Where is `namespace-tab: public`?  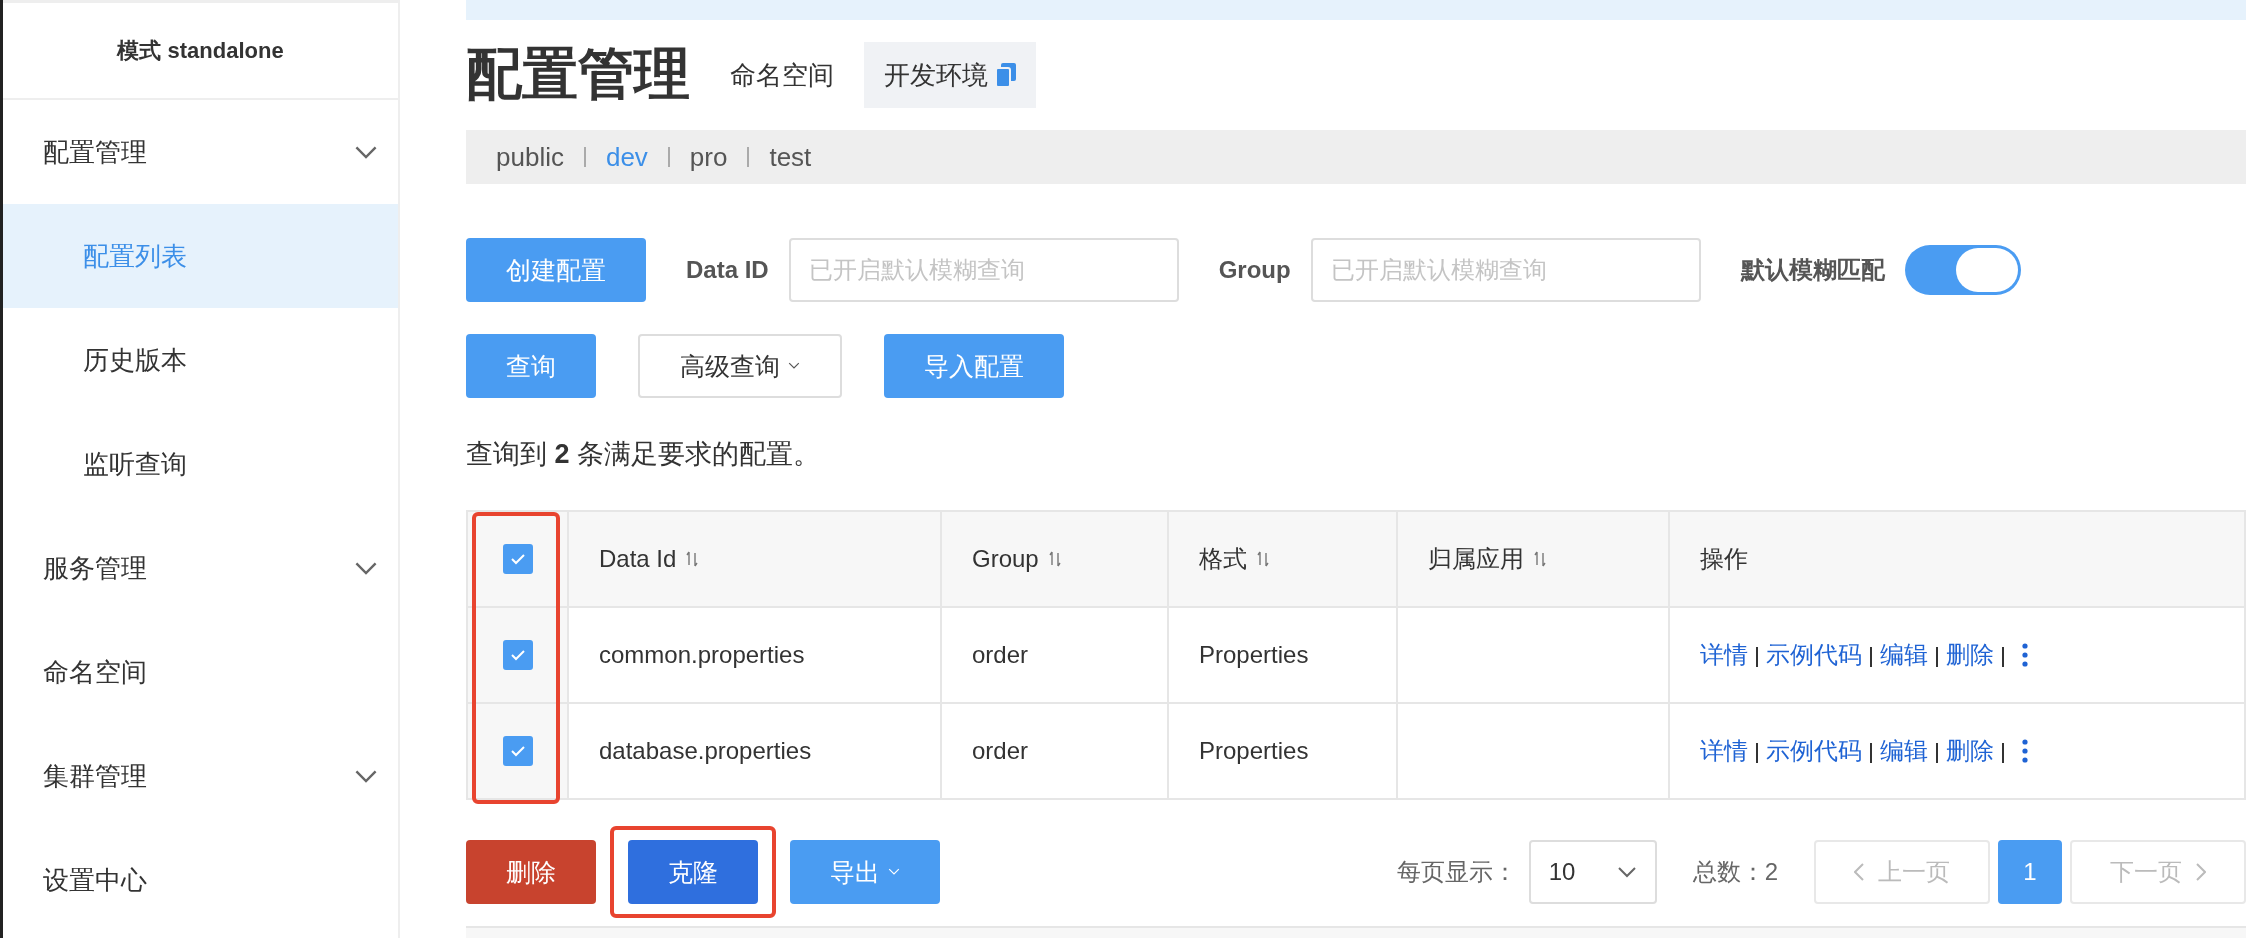 namespace-tab: public is located at coordinates (530, 157).